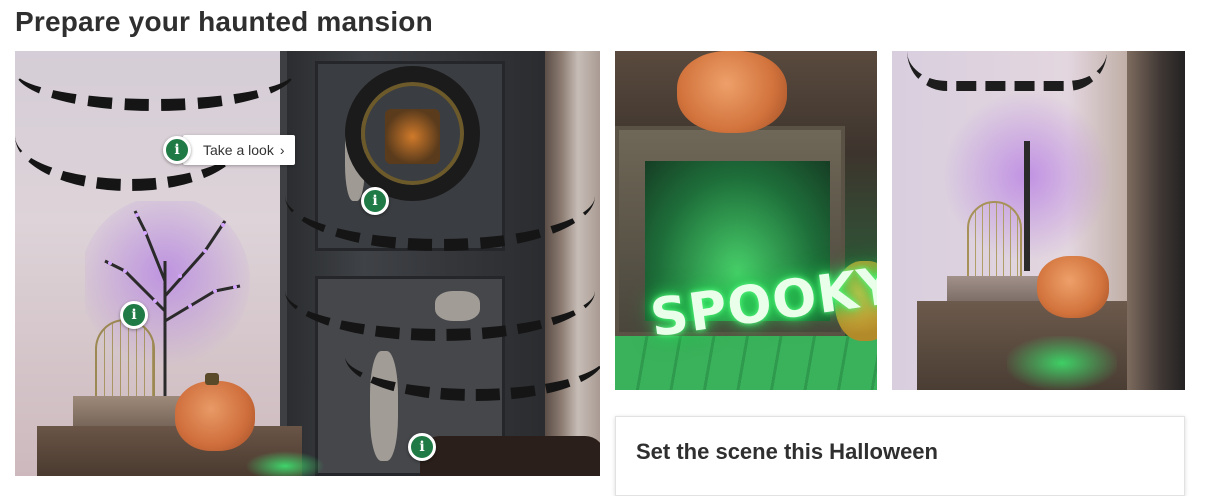 This screenshot has width=1211, height=496. I want to click on tree-trunk, so click(1027, 206).